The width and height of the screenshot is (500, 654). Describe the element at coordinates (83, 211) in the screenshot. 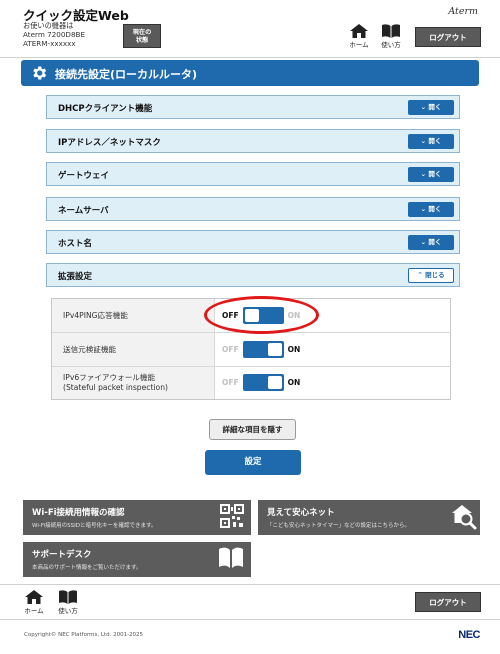

I see `accordion-label: ネームサーバ` at that location.